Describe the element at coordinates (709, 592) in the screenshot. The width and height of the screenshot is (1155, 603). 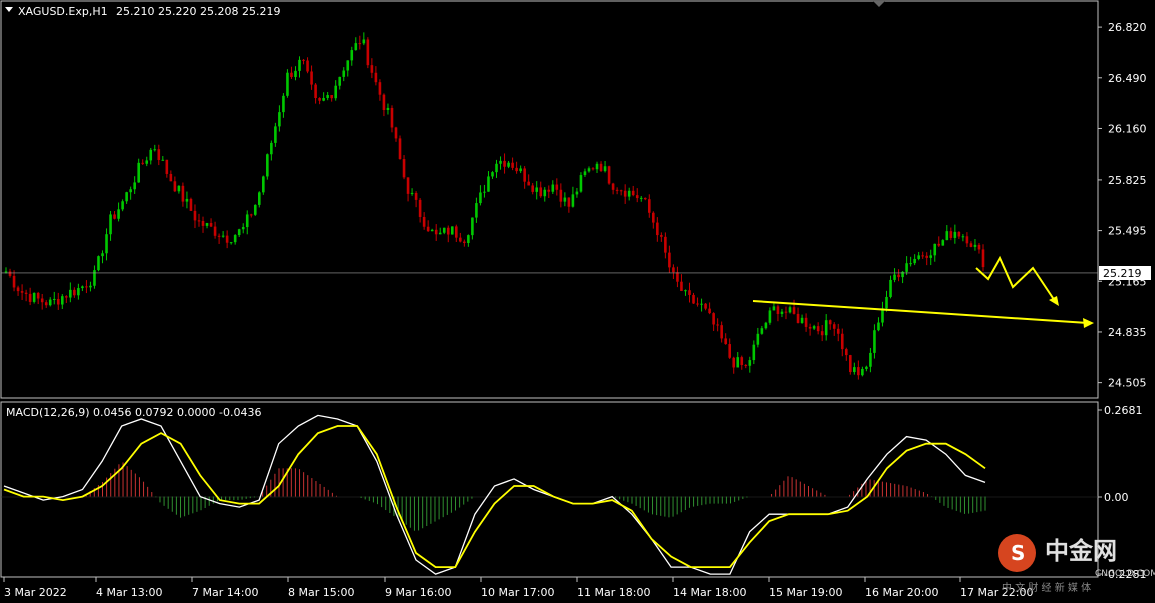
I see `time-tick-label: 14 Mar 18:00` at that location.